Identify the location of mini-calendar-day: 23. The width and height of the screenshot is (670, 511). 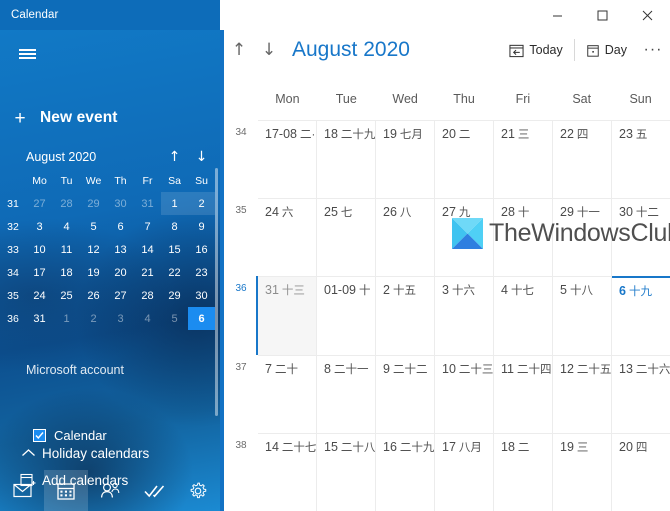
(201, 272).